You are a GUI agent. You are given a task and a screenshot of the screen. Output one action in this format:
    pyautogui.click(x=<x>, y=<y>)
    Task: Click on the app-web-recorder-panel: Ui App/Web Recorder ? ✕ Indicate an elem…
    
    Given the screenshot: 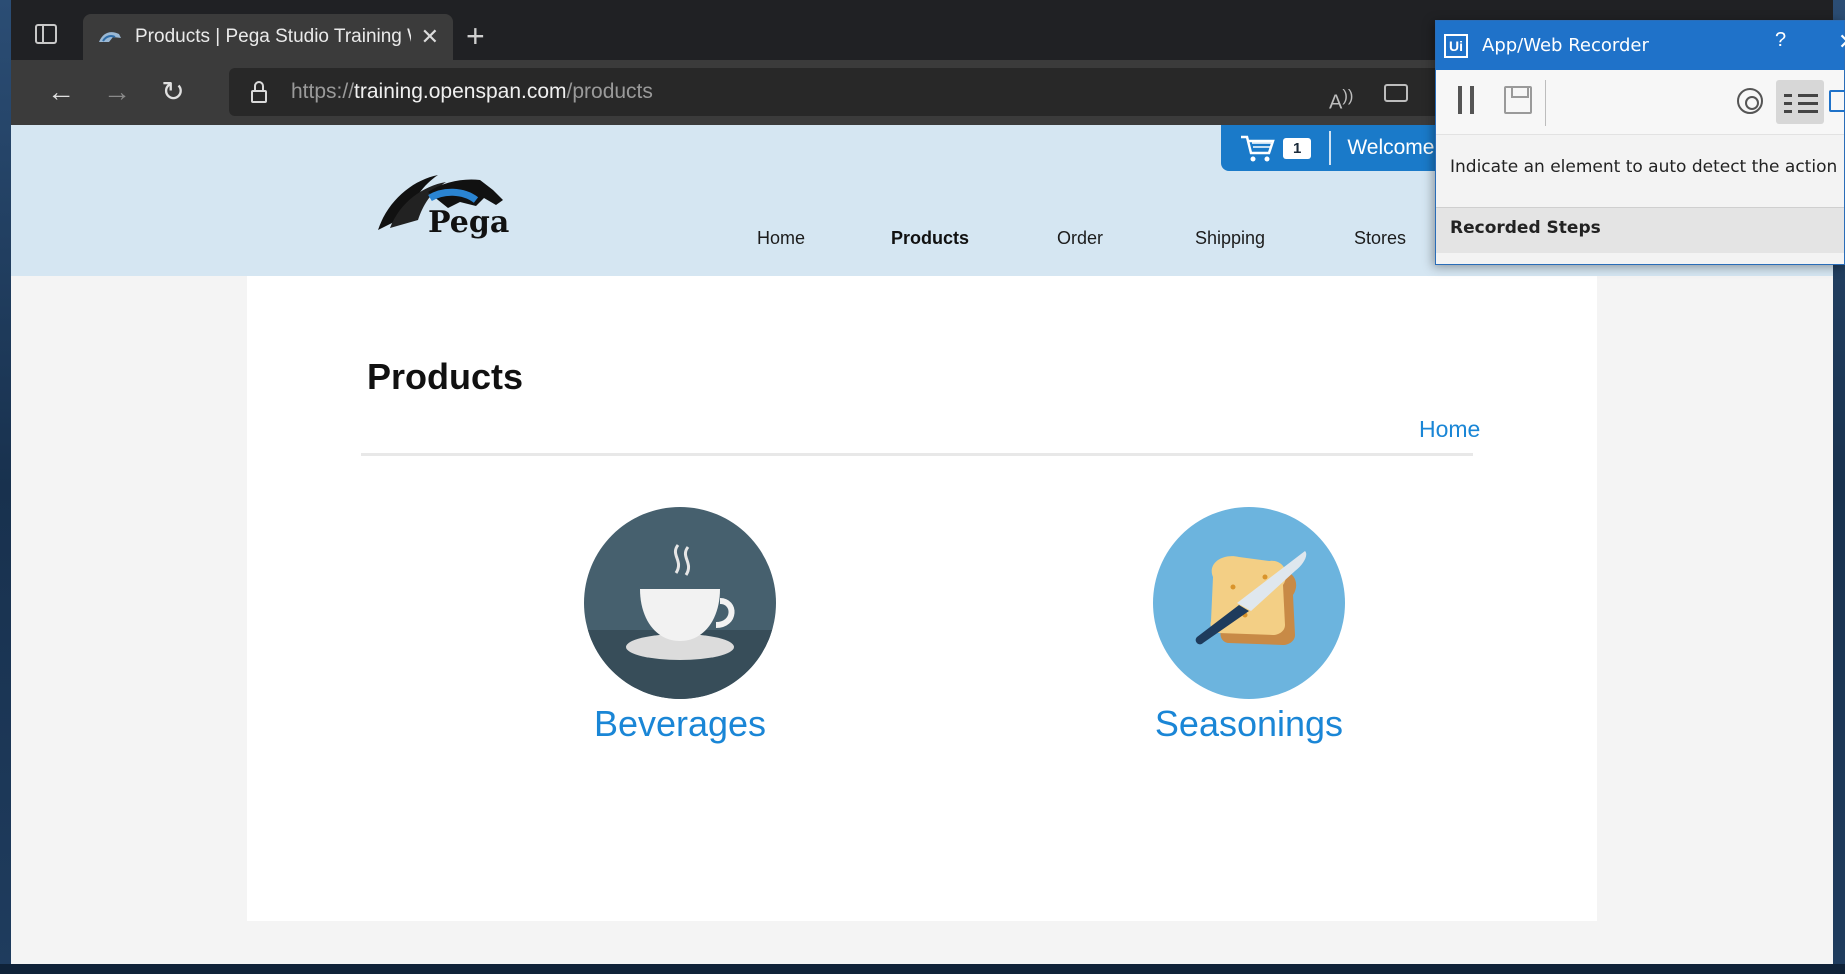 What is the action you would take?
    pyautogui.click(x=1640, y=142)
    